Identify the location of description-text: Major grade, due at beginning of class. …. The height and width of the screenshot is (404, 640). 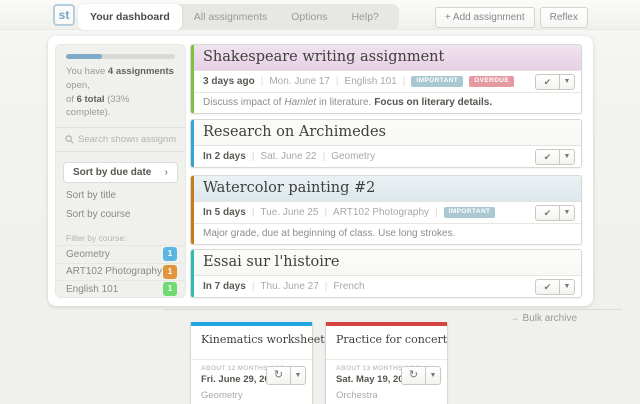
(329, 233).